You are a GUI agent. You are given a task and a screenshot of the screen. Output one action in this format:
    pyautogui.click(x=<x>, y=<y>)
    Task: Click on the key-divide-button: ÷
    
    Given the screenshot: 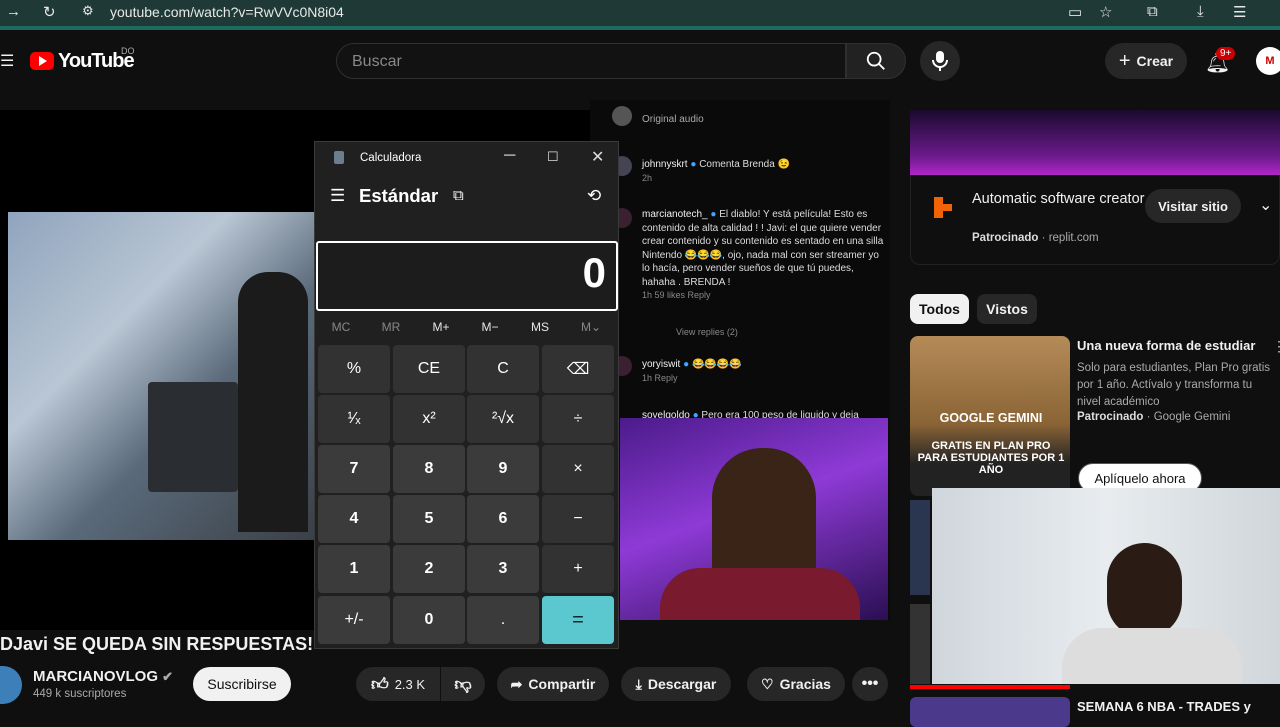 What is the action you would take?
    pyautogui.click(x=578, y=419)
    